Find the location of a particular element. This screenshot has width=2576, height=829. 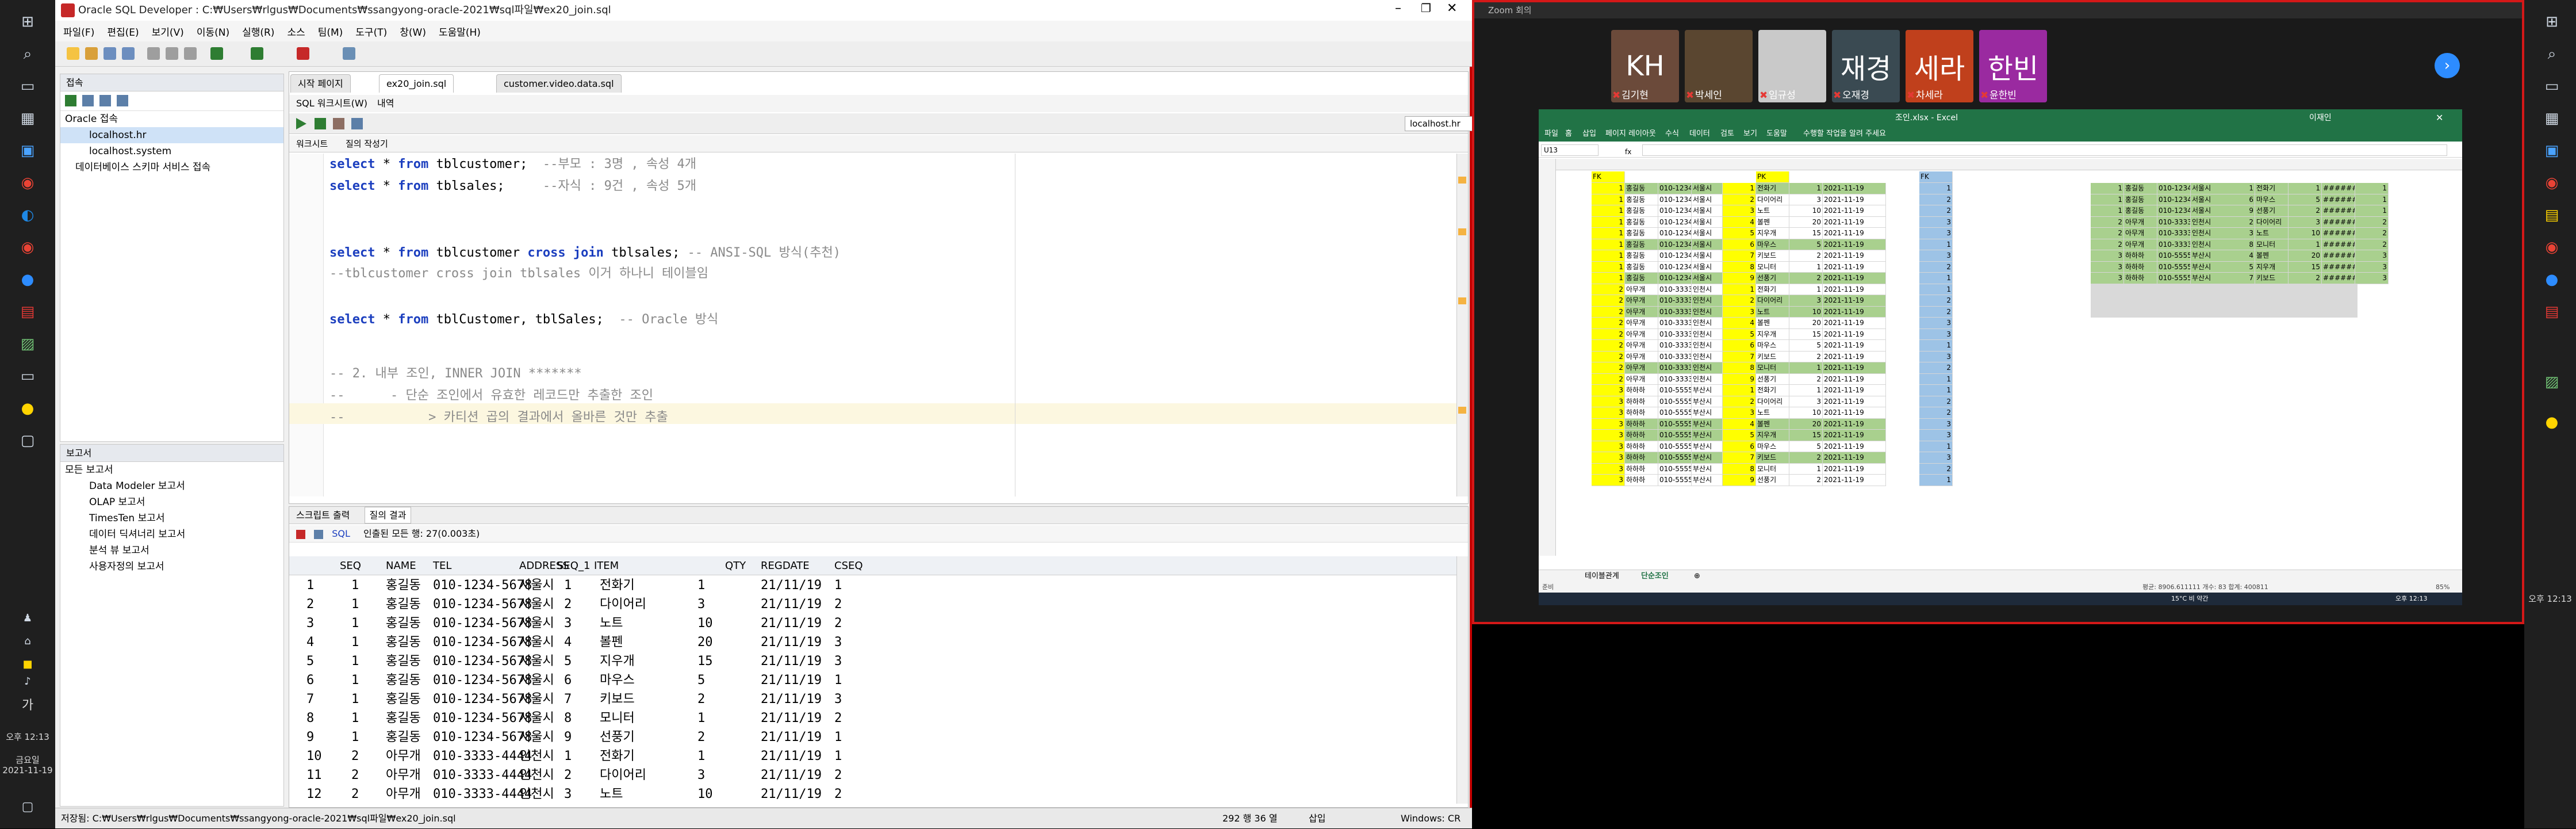

table-cell: 5 is located at coordinates (701, 680).